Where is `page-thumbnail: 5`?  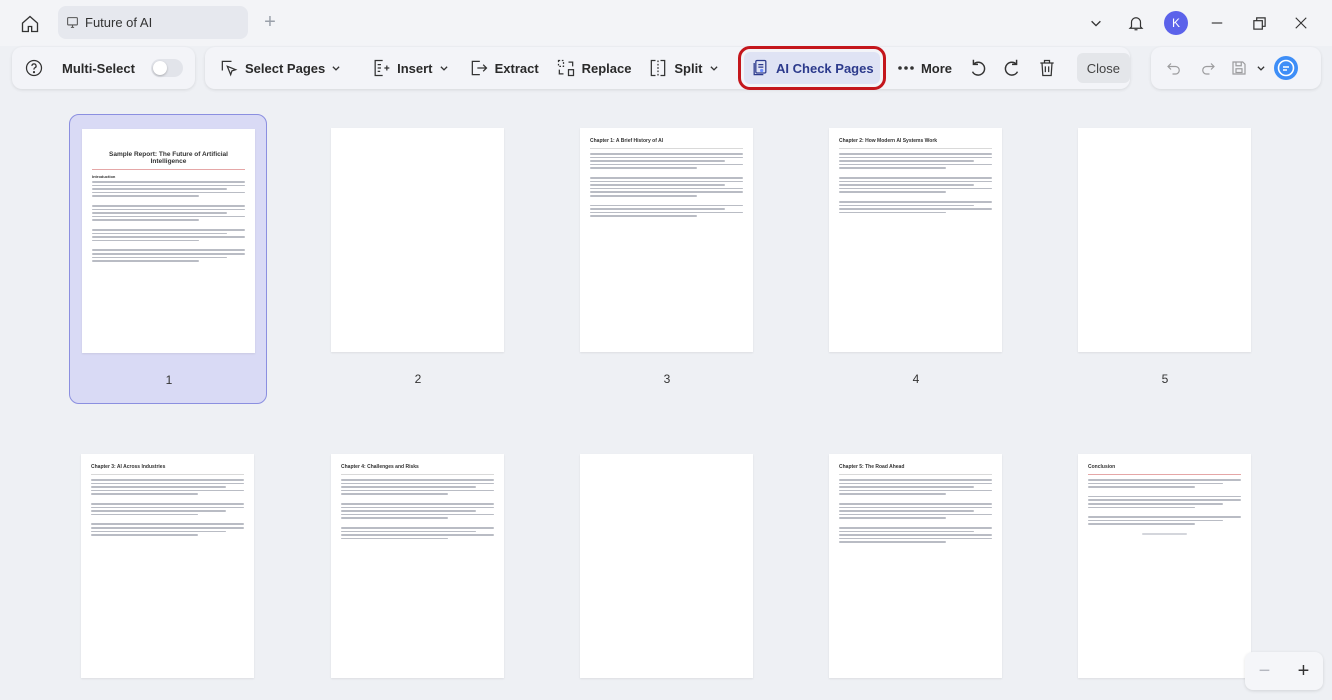
page-thumbnail: 5 is located at coordinates (1165, 259).